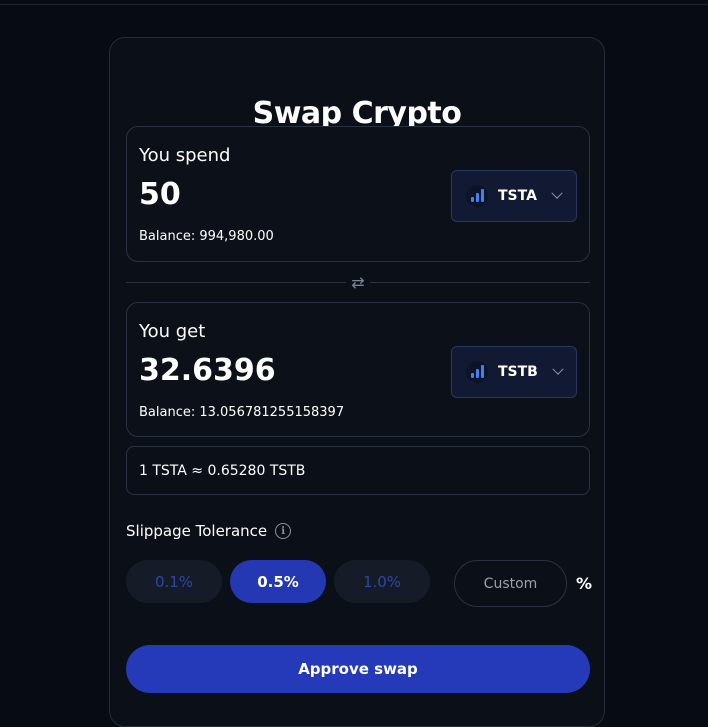 The height and width of the screenshot is (727, 708). Describe the element at coordinates (382, 581) in the screenshot. I see `slippage-option-1-0: 1.0%` at that location.